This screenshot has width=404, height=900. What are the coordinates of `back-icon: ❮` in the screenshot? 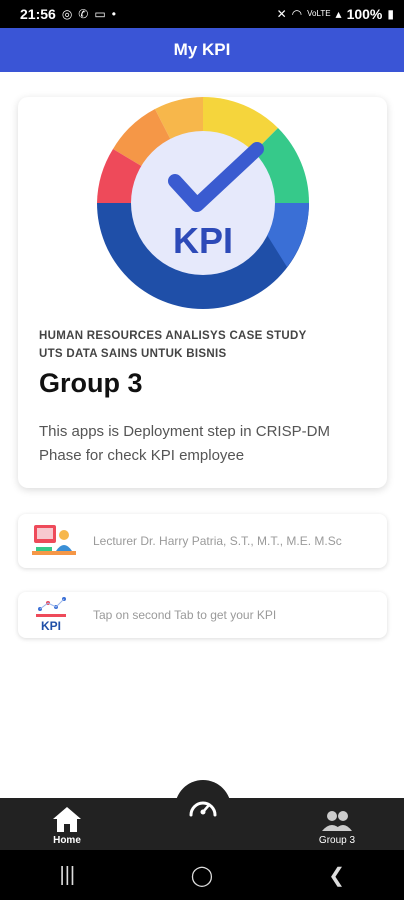 It's located at (337, 875).